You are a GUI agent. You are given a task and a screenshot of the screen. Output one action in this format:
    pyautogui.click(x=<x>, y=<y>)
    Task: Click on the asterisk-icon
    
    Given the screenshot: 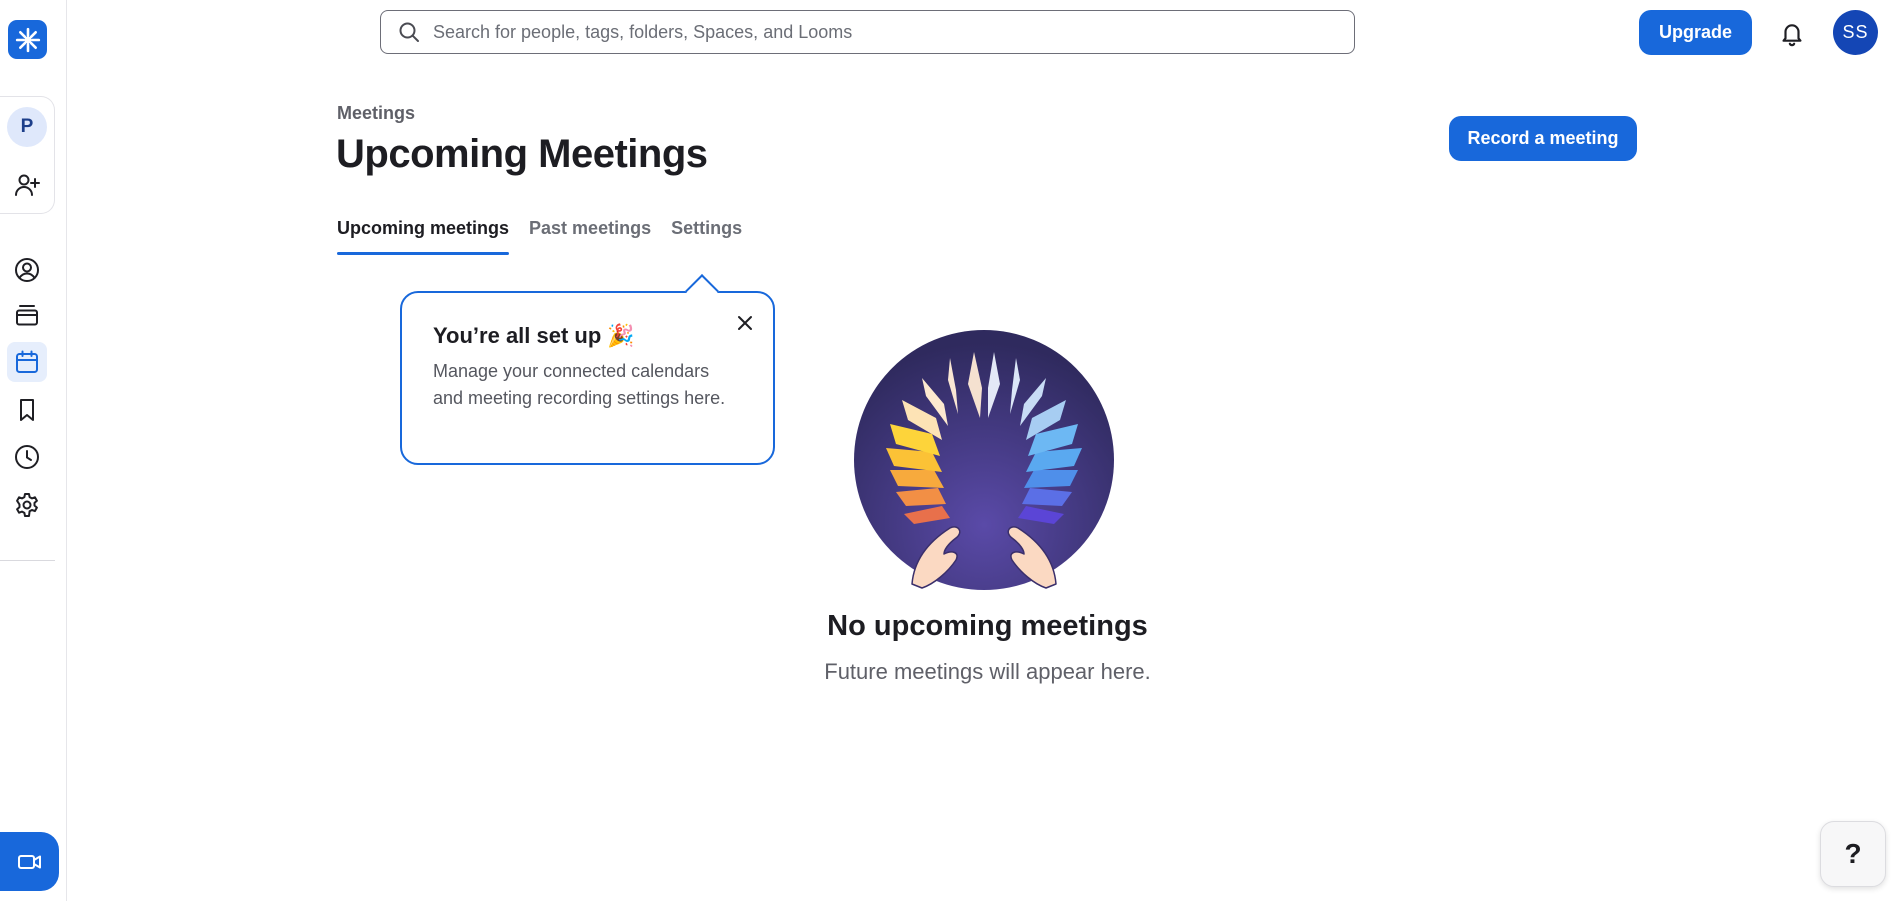 What is the action you would take?
    pyautogui.click(x=27, y=39)
    